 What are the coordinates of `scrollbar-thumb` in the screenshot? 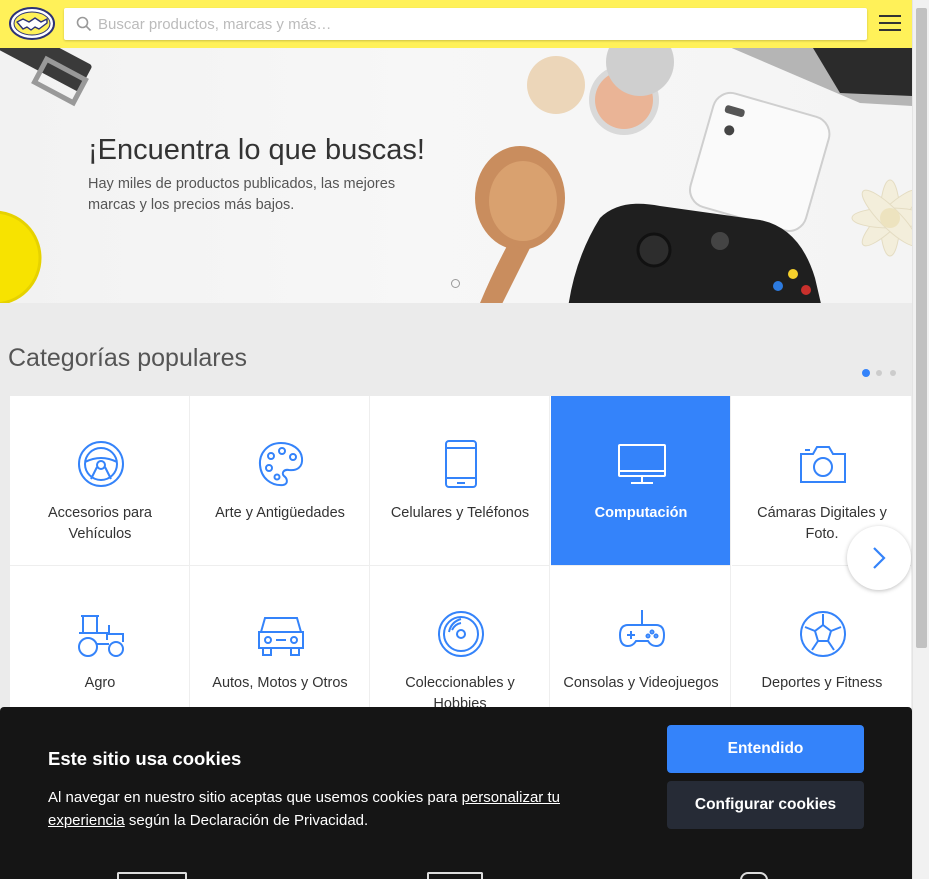 It's located at (921, 328).